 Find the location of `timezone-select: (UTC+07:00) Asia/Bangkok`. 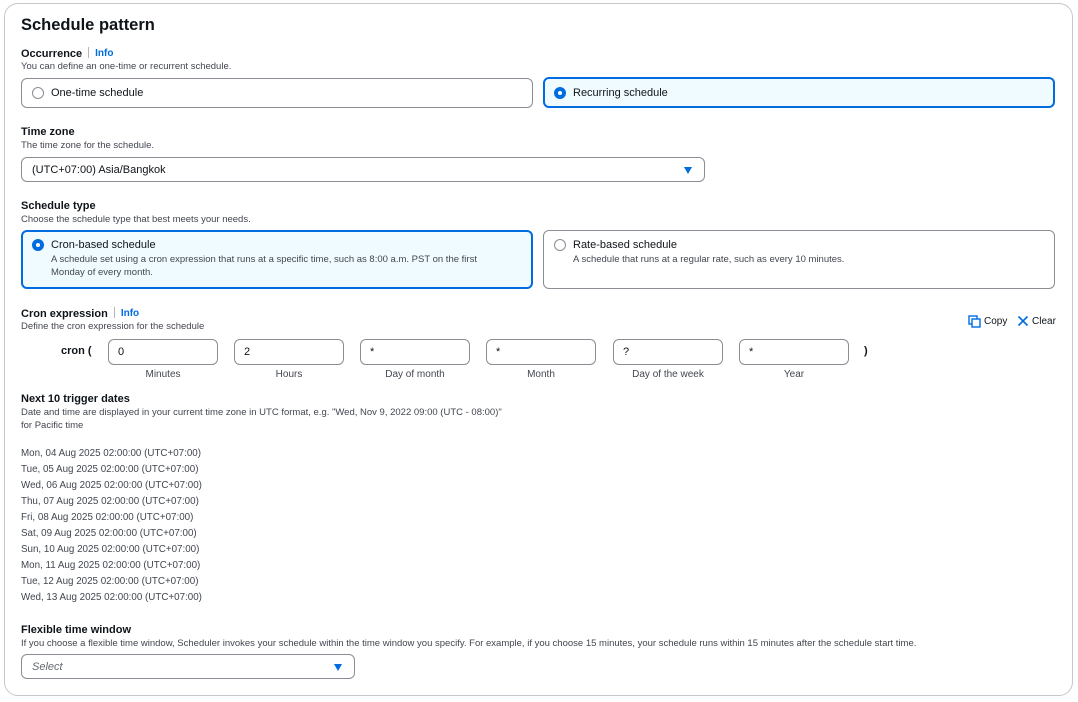

timezone-select: (UTC+07:00) Asia/Bangkok is located at coordinates (363, 169).